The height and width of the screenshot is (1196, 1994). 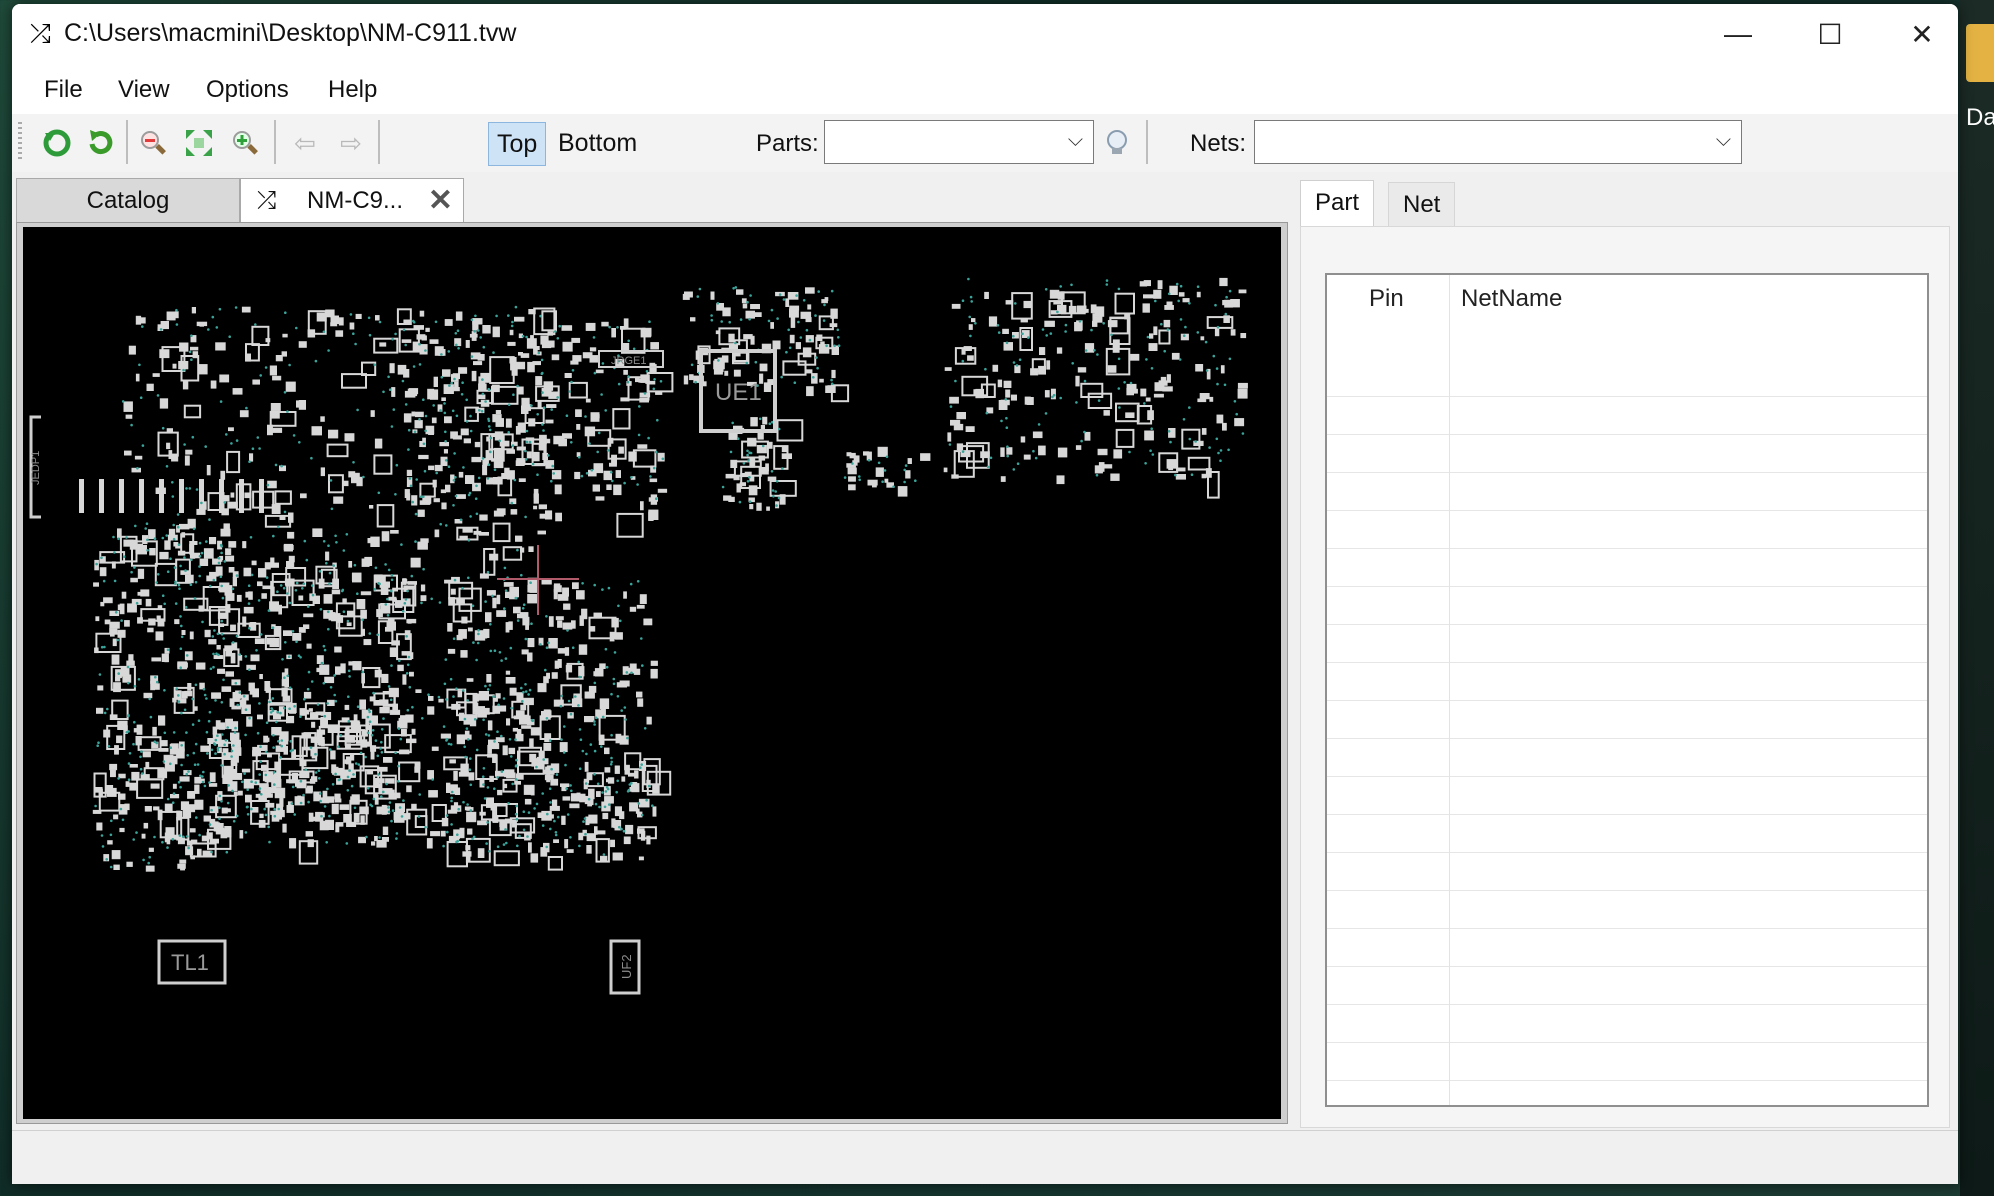 I want to click on chevron-down-icon: ⌵, so click(x=1075, y=140).